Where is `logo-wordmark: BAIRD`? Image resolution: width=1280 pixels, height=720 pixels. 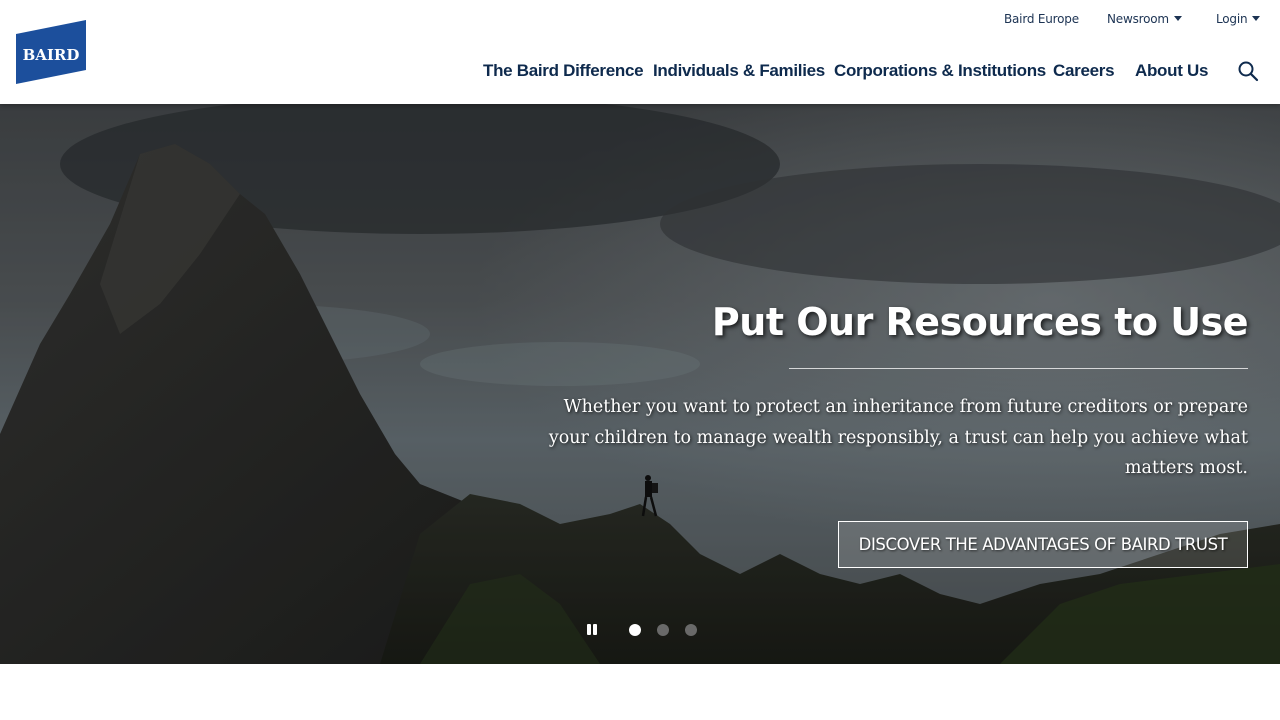
logo-wordmark: BAIRD is located at coordinates (51, 55).